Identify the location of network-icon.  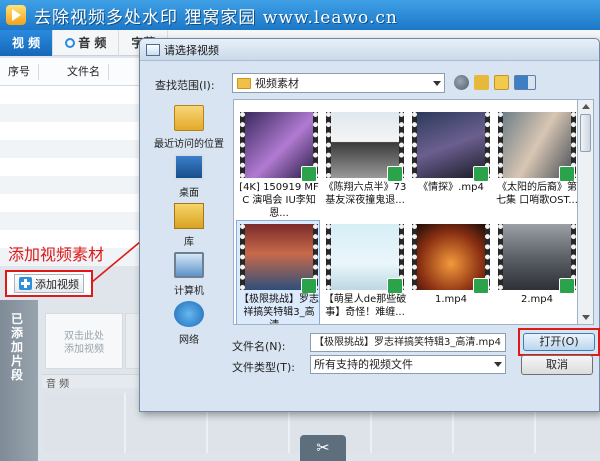
(189, 314).